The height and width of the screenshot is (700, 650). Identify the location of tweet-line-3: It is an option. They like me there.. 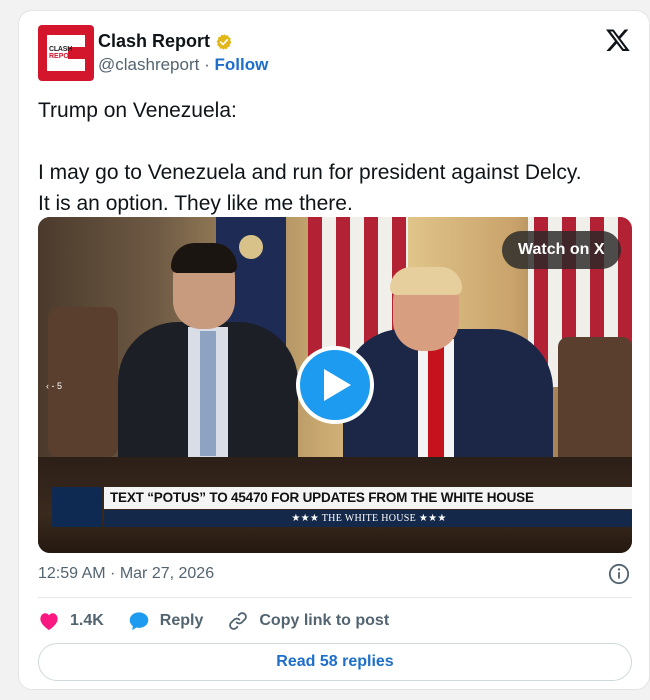
(195, 203).